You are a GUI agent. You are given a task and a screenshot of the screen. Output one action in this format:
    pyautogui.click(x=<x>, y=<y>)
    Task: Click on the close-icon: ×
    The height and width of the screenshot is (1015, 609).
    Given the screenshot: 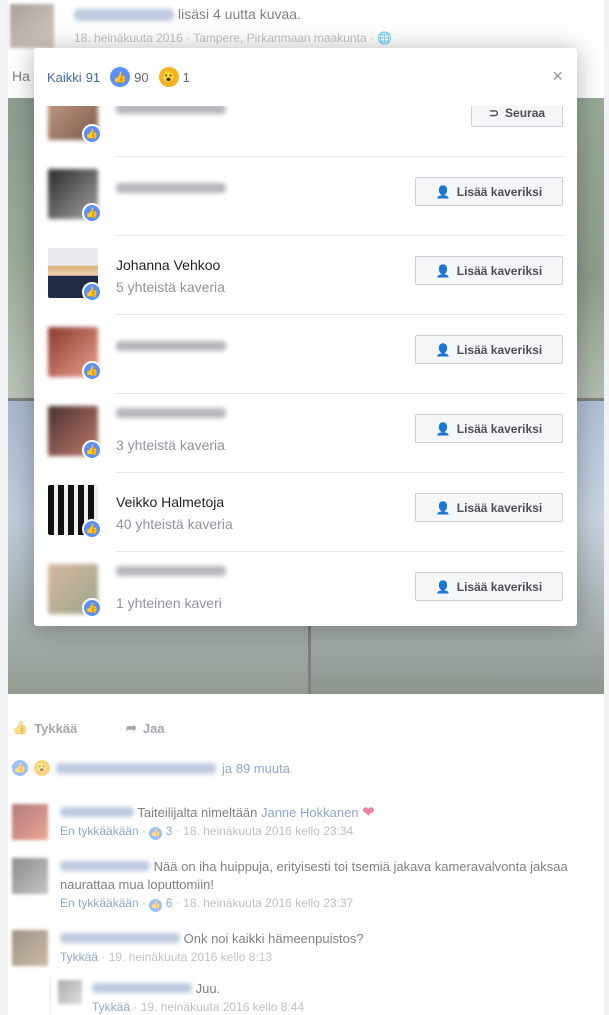 What is the action you would take?
    pyautogui.click(x=557, y=76)
    